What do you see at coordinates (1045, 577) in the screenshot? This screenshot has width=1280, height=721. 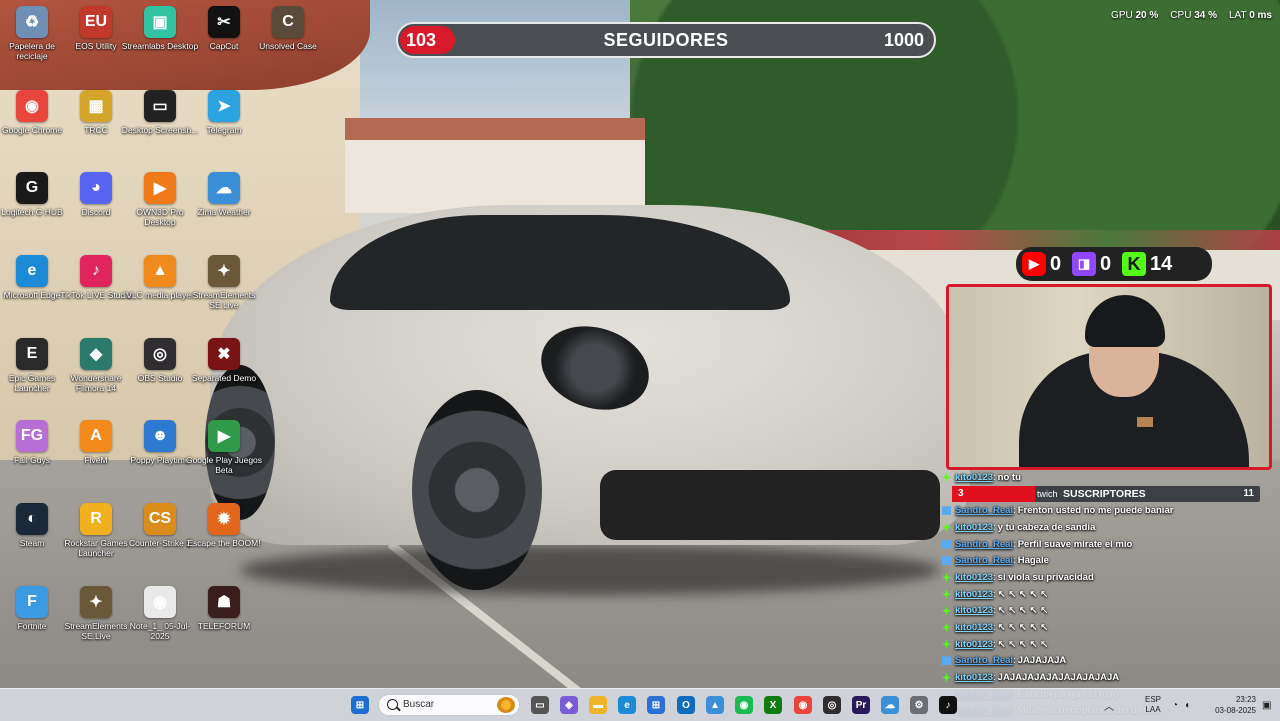 I see `chat-text: si viola su privacidad` at bounding box center [1045, 577].